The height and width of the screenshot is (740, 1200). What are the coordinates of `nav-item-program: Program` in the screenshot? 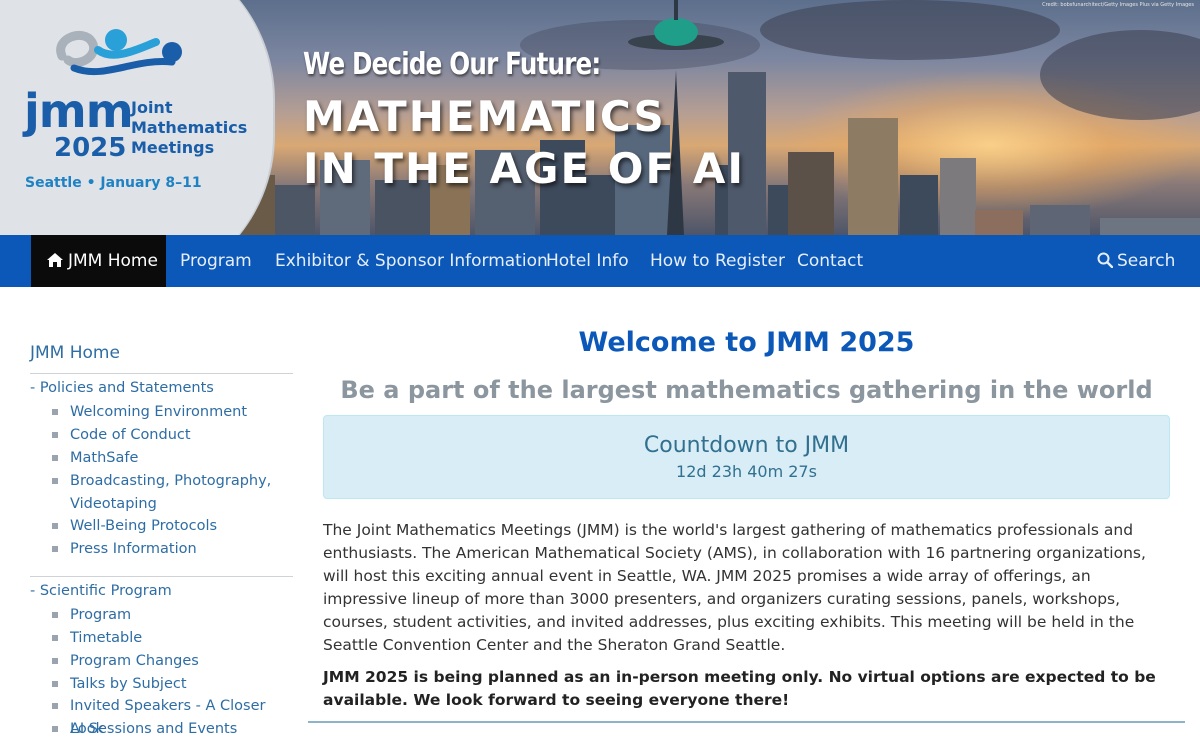 It's located at (216, 261).